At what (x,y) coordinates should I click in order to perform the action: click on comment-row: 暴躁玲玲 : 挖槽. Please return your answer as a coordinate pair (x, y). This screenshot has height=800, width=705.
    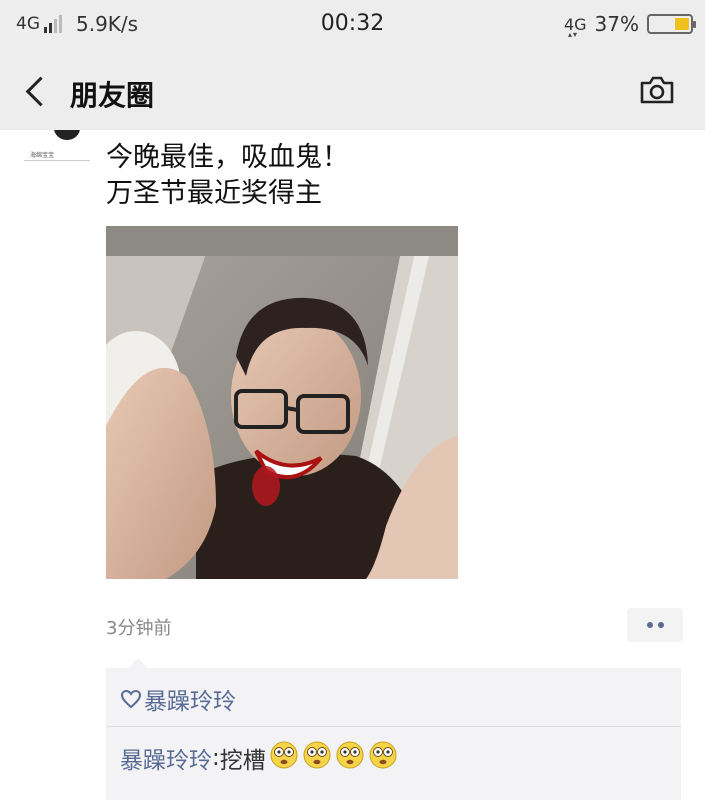
    Looking at the image, I should click on (259, 758).